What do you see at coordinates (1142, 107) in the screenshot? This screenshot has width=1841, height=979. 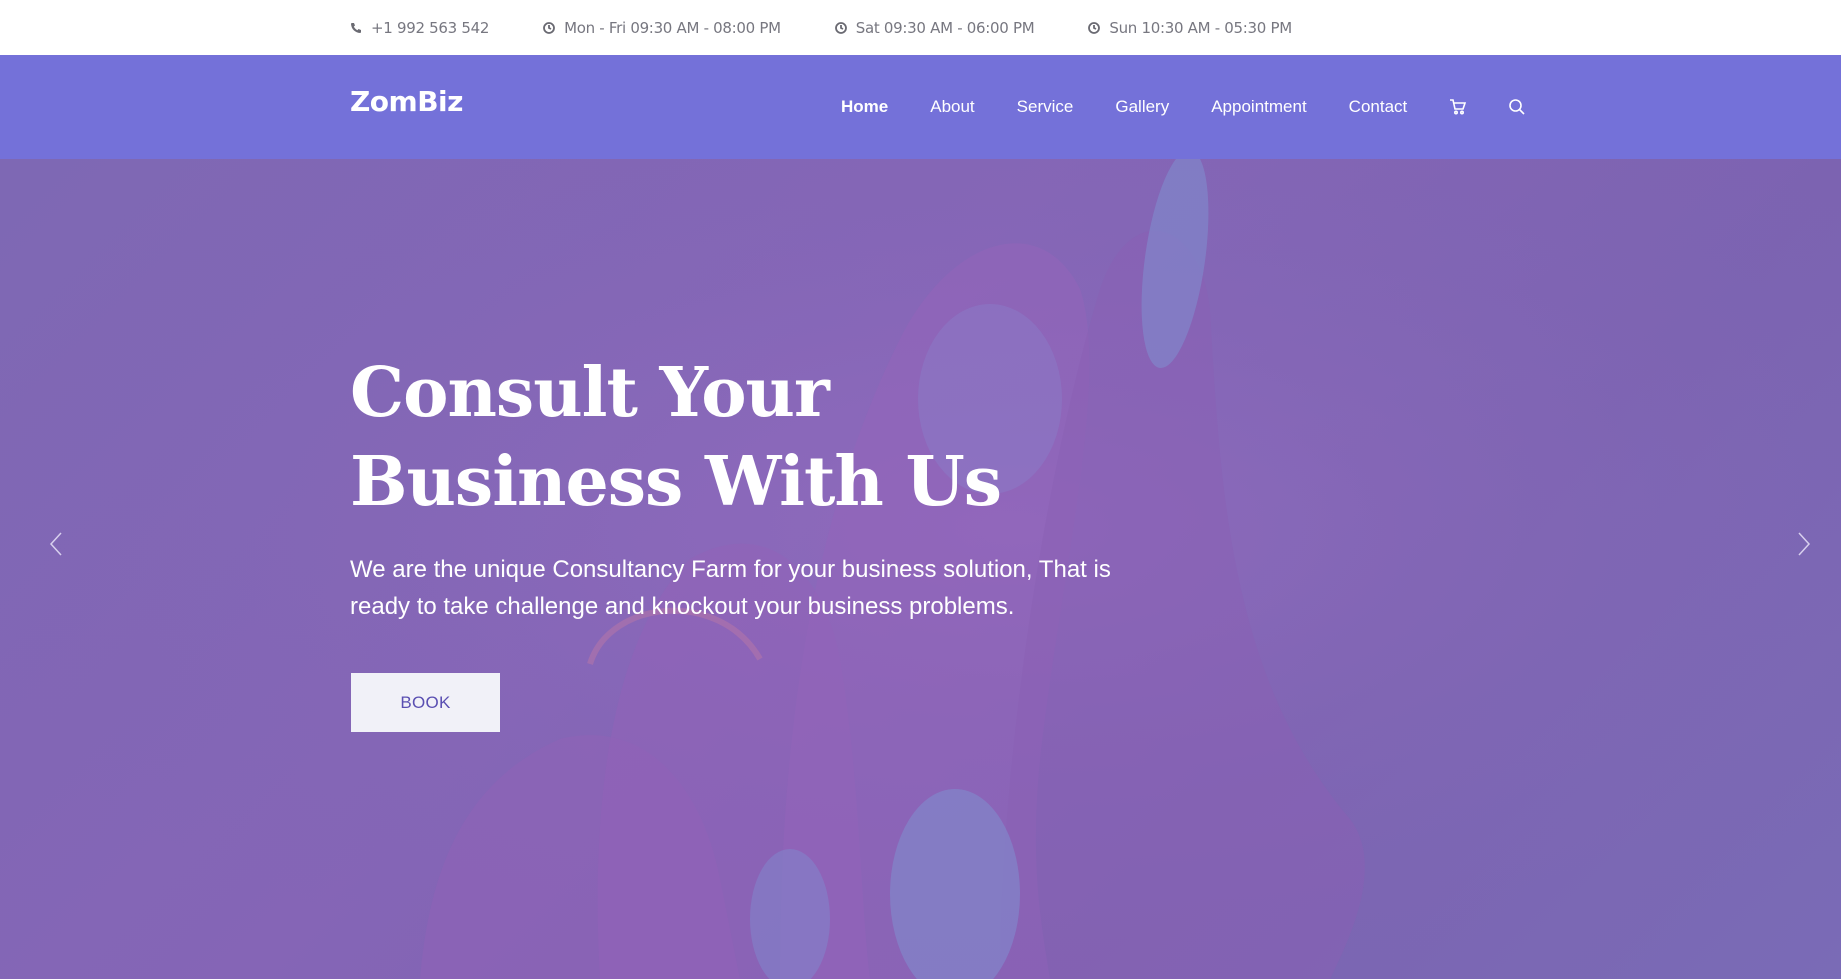 I see `nav-gallery: Gallery` at bounding box center [1142, 107].